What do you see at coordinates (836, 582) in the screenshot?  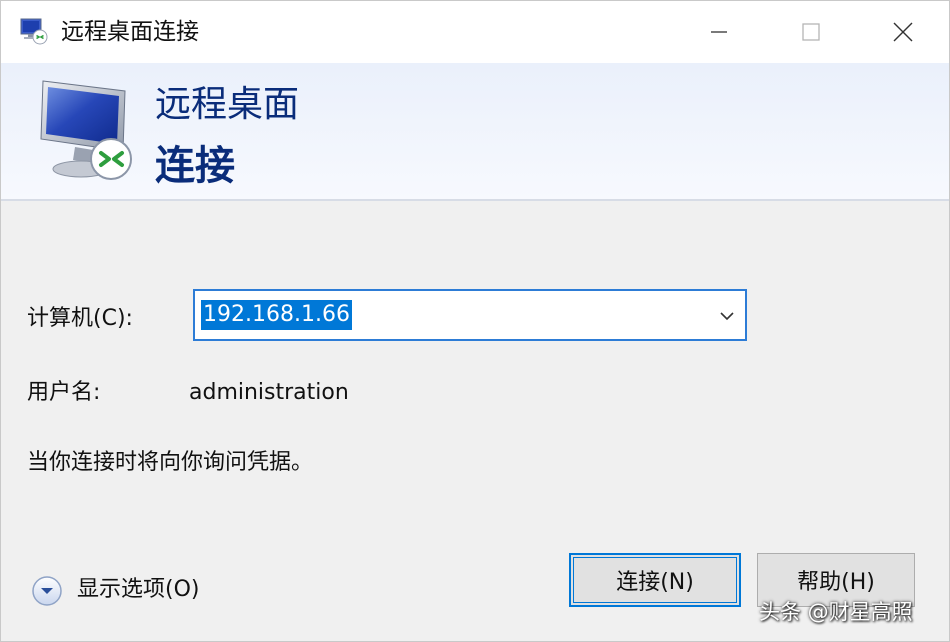 I see `help-button-label: 帮助(H)` at bounding box center [836, 582].